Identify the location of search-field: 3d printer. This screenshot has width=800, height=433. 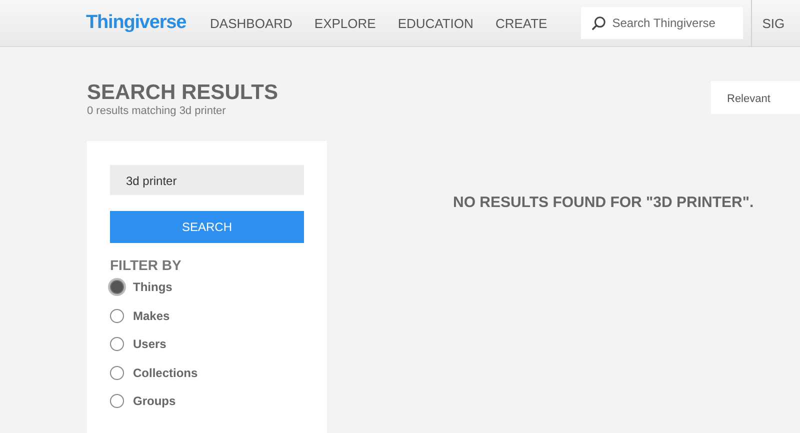
(207, 180).